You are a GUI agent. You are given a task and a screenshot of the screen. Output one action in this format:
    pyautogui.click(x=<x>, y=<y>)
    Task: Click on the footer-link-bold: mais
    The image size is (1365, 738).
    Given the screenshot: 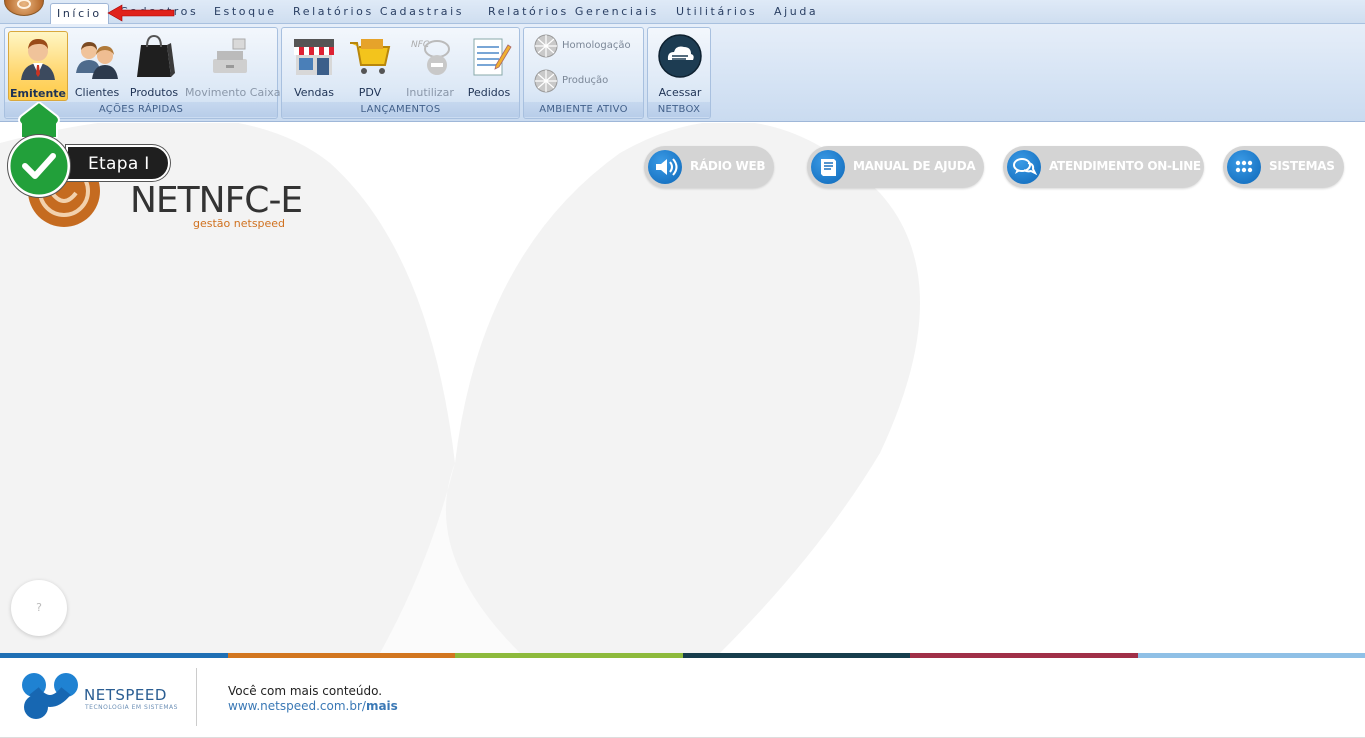 What is the action you would take?
    pyautogui.click(x=381, y=706)
    